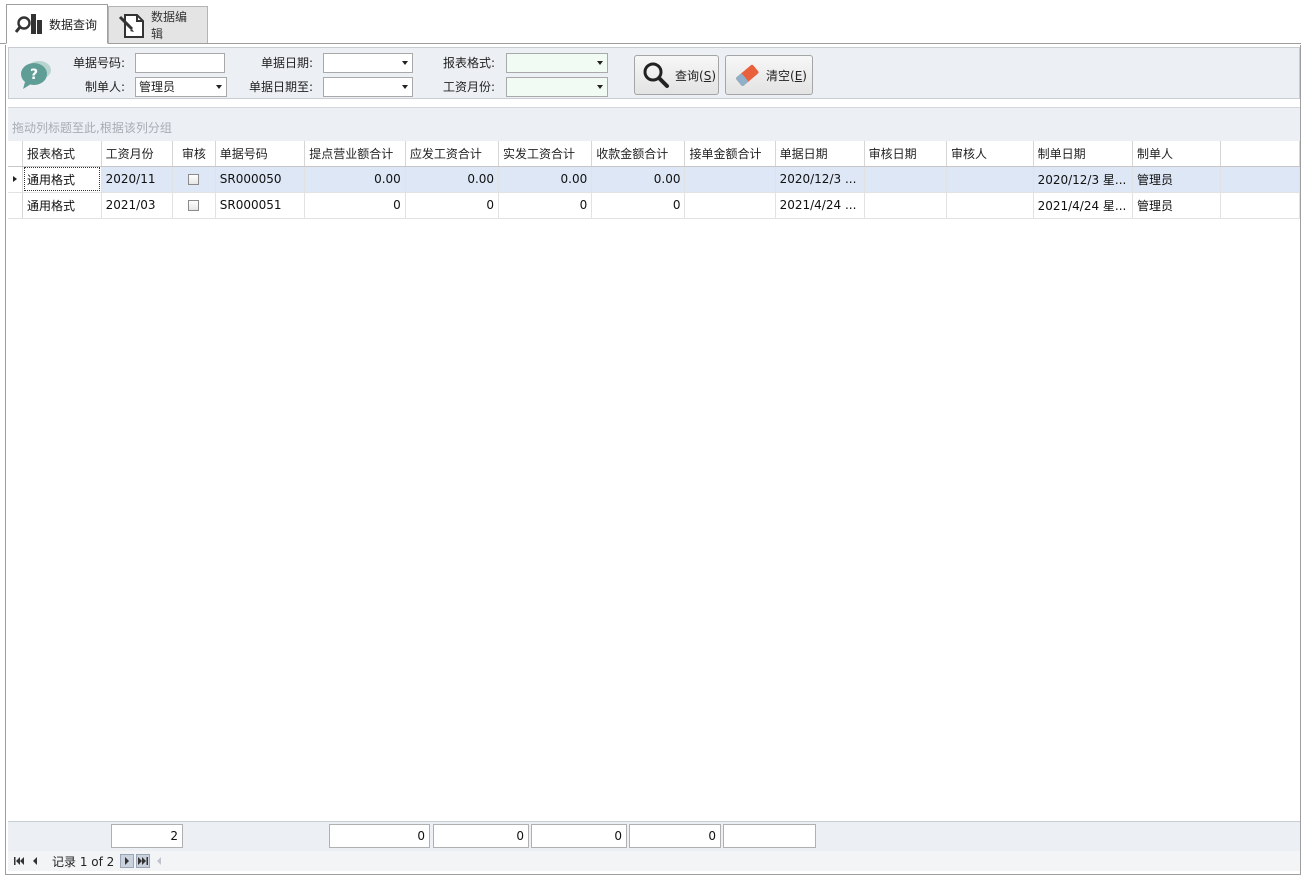 The height and width of the screenshot is (882, 1301). What do you see at coordinates (638, 179) in the screenshot?
I see `cell-received-total: 0.00` at bounding box center [638, 179].